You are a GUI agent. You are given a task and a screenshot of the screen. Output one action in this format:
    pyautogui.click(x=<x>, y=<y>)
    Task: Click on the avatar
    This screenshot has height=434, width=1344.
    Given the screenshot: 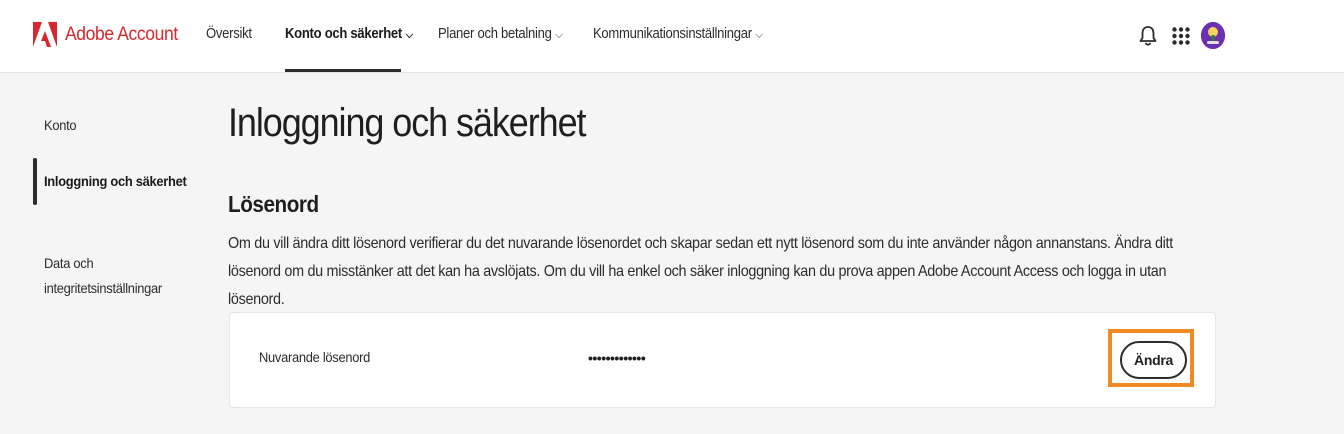 What is the action you would take?
    pyautogui.click(x=1213, y=35)
    